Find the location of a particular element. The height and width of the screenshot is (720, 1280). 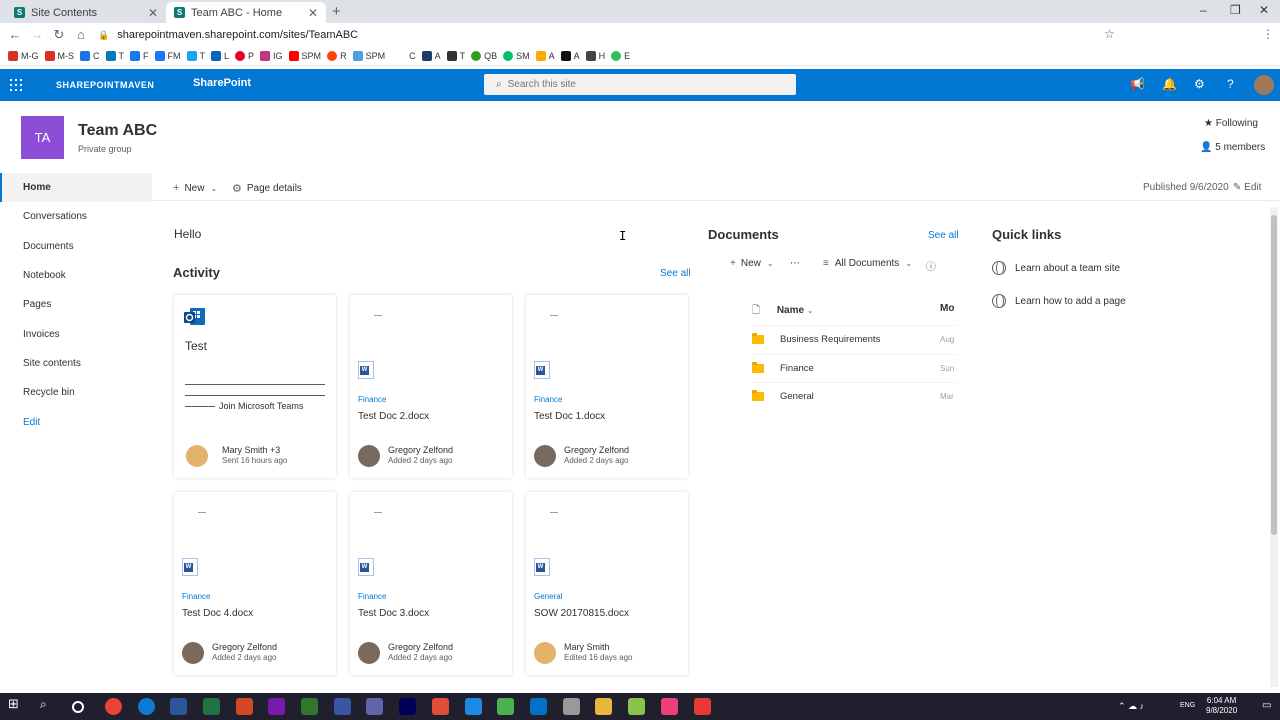

bookmark-item: F is located at coordinates (139, 55).